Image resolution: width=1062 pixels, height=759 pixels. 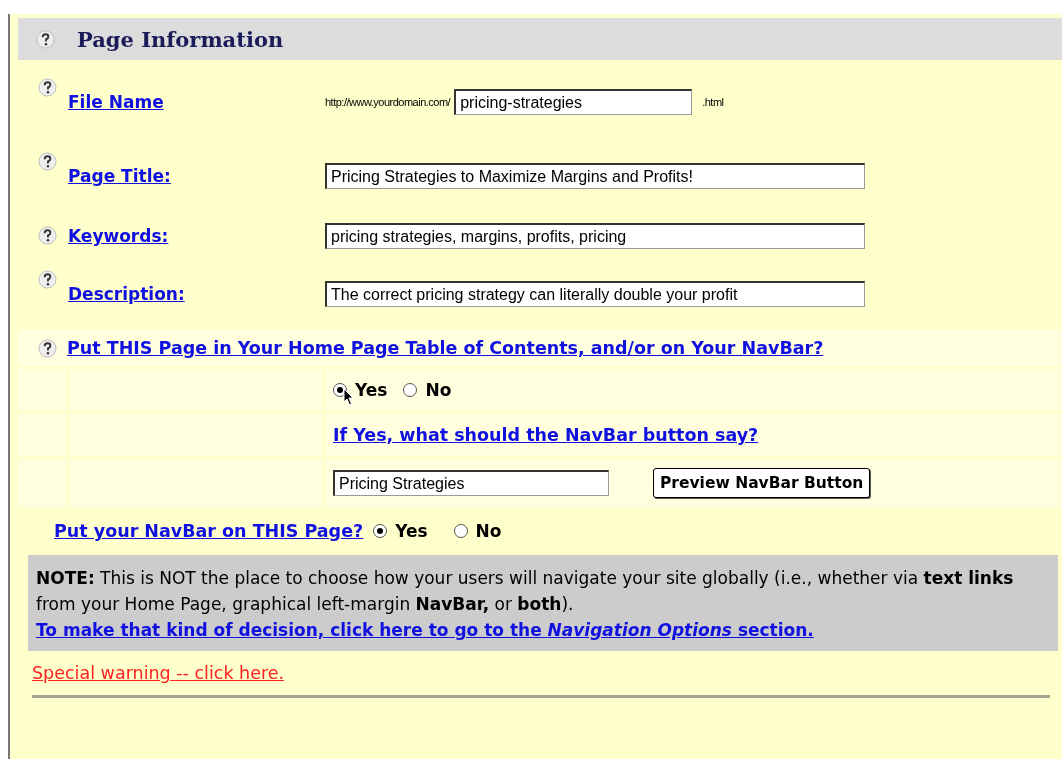 What do you see at coordinates (196, 294) in the screenshot?
I see `field-label-link: Description:` at bounding box center [196, 294].